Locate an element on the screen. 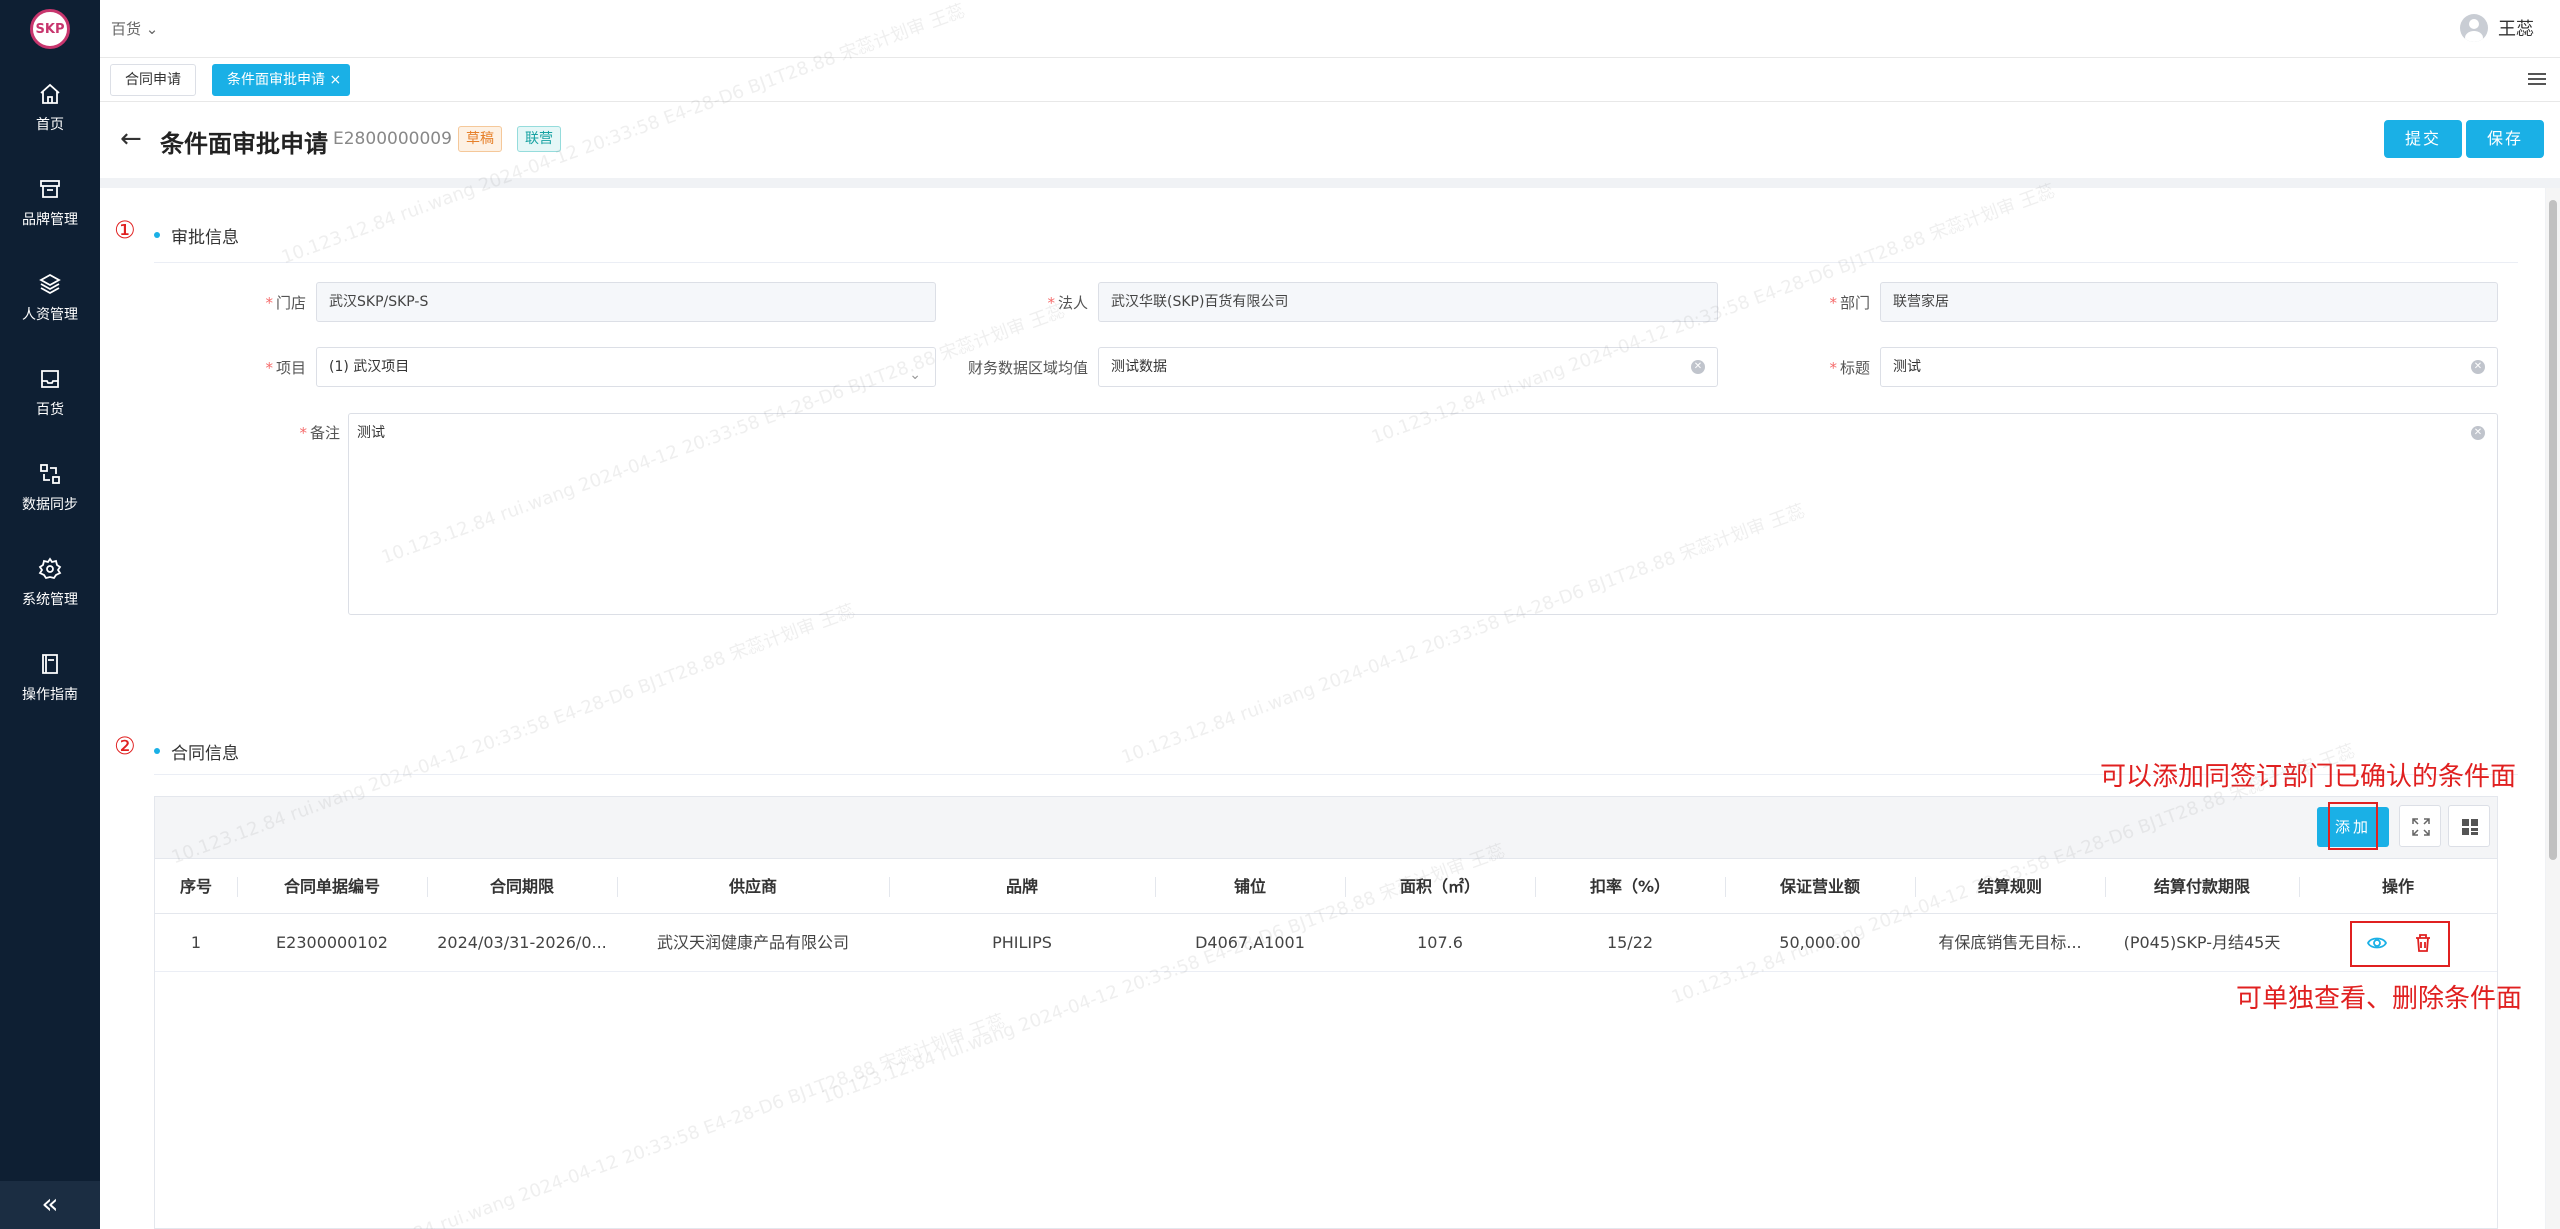 This screenshot has width=2560, height=1229. tab-contract-apply: 合同申请 is located at coordinates (153, 80).